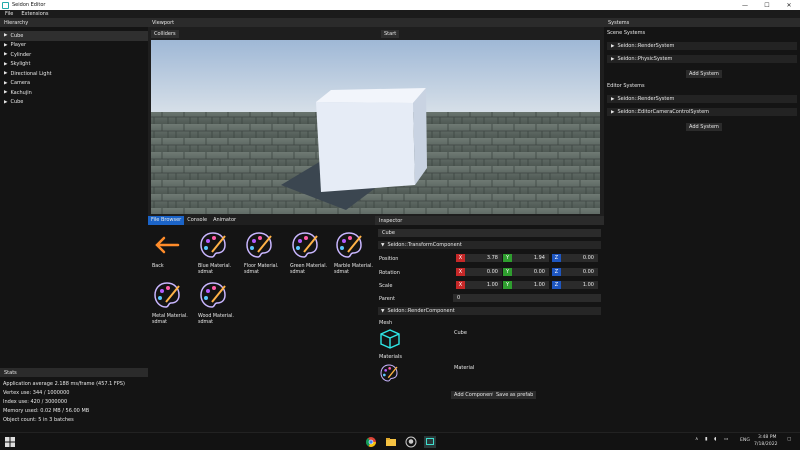 Image resolution: width=800 pixels, height=450 pixels. I want to click on start-button: Start, so click(390, 34).